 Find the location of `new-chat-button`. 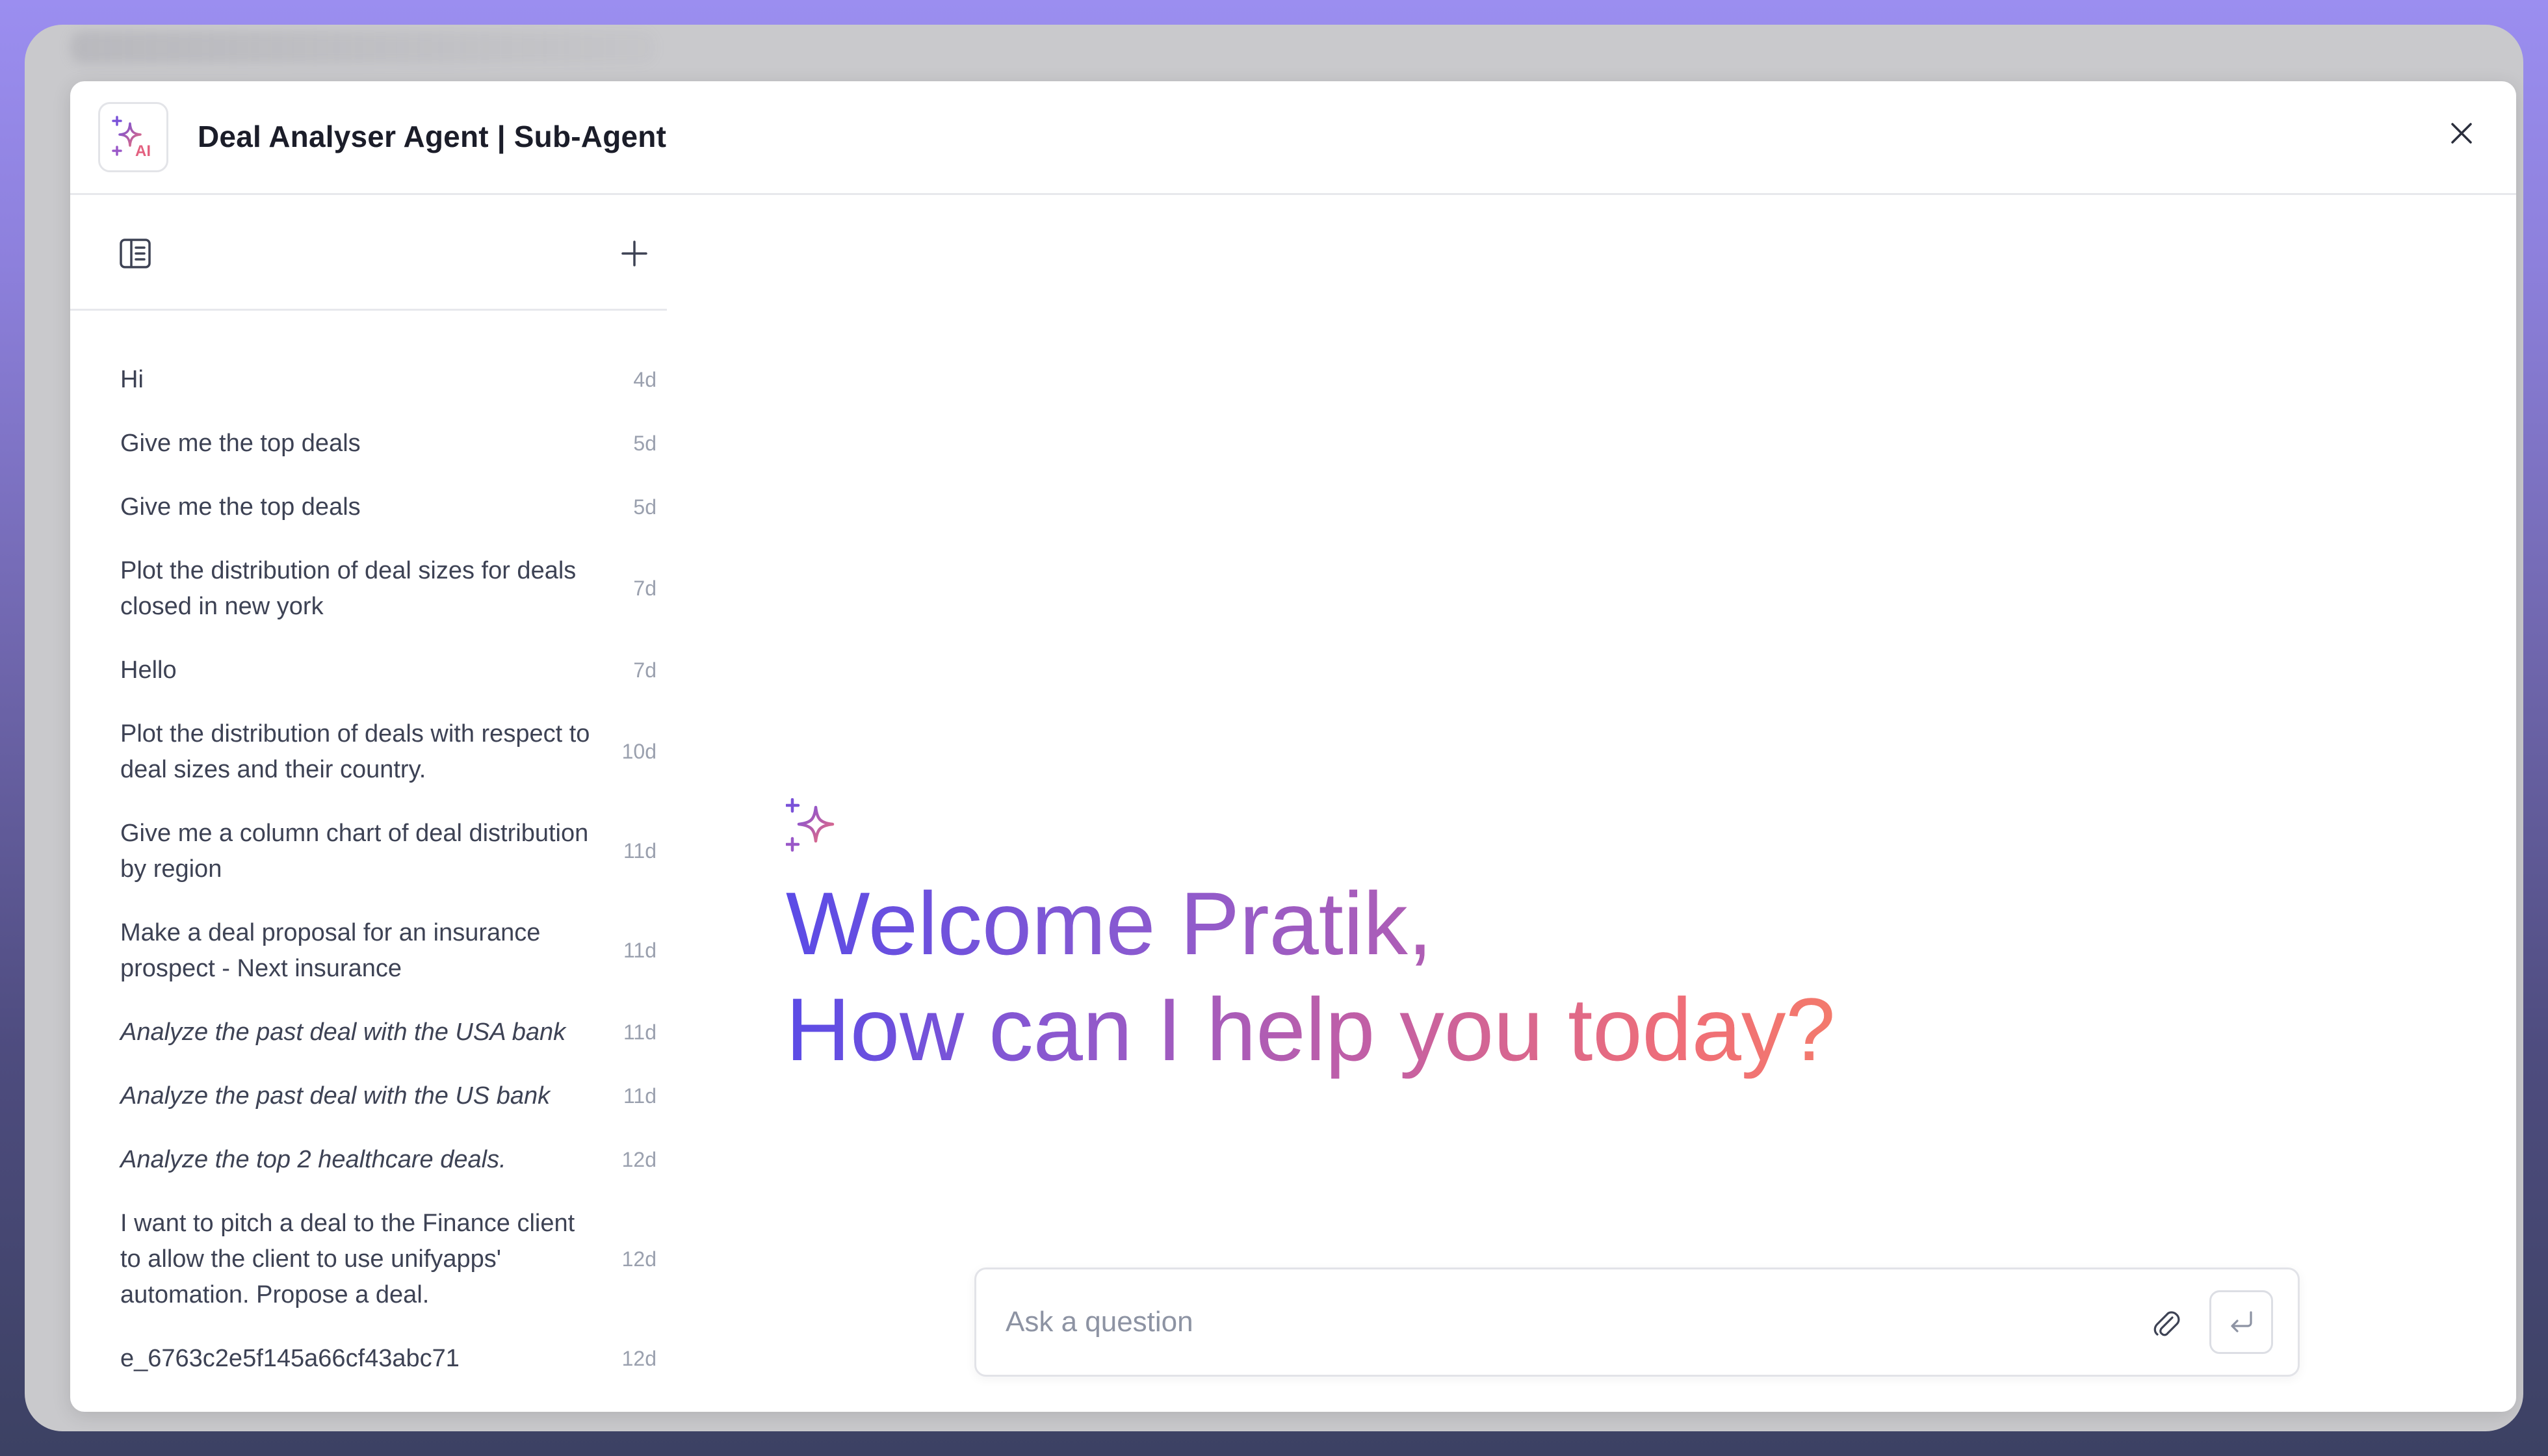

new-chat-button is located at coordinates (634, 253).